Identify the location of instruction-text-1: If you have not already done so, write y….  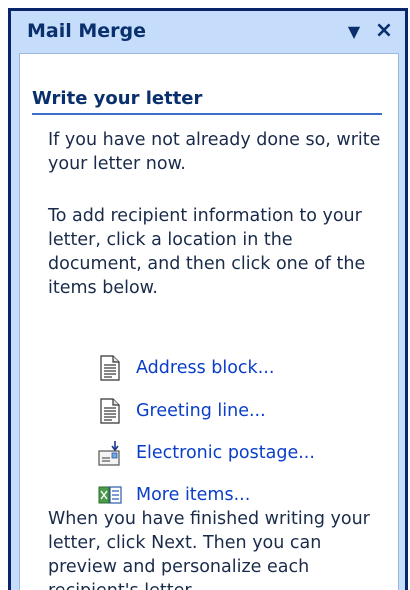
(214, 152).